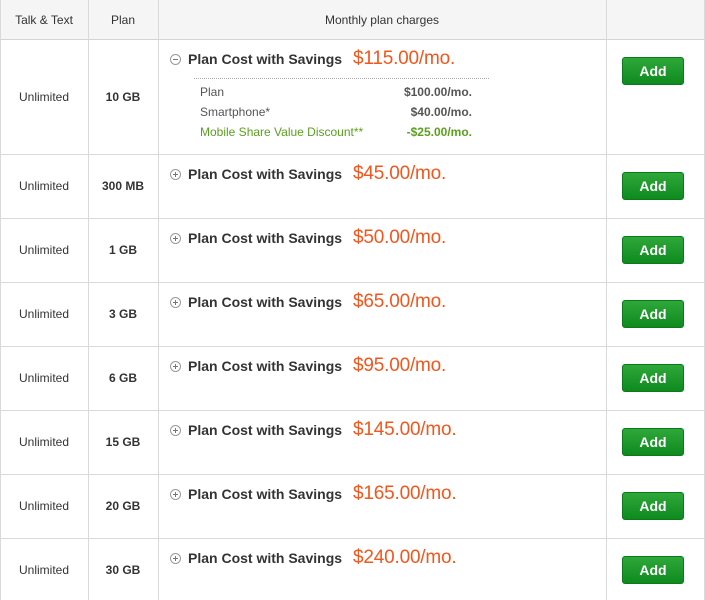 The image size is (705, 600). I want to click on plan-cell: 3 GB, so click(122, 314).